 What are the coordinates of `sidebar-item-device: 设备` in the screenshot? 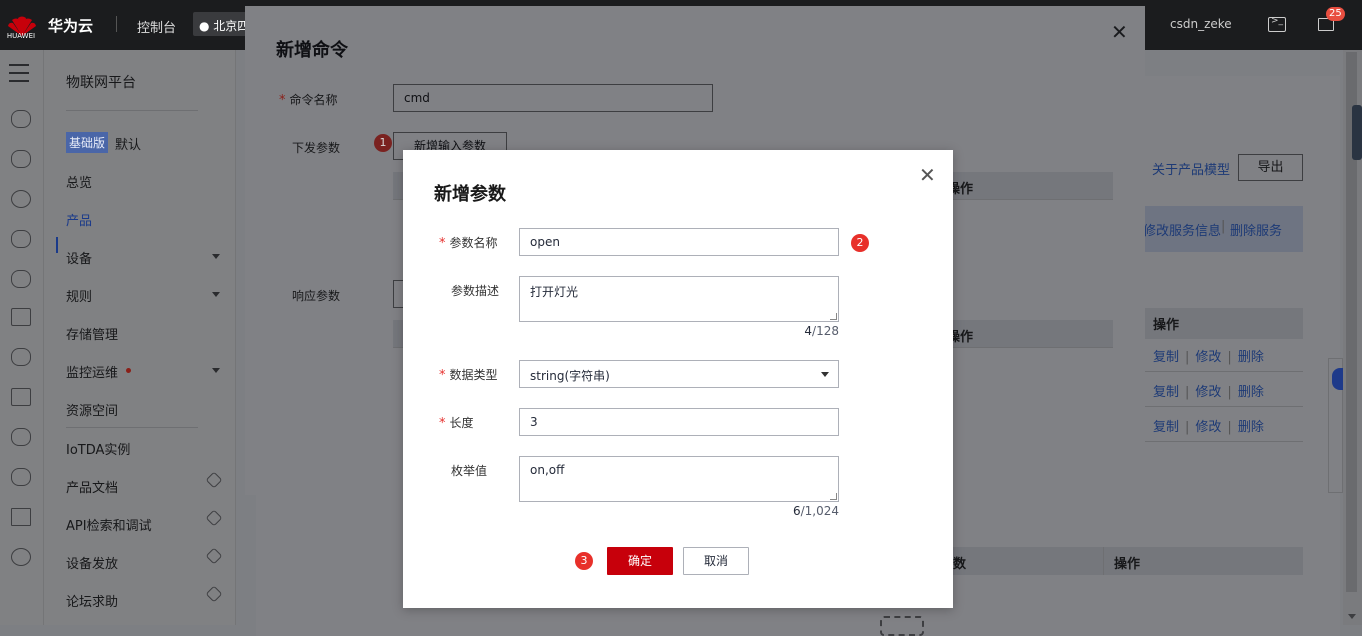 It's located at (79, 257).